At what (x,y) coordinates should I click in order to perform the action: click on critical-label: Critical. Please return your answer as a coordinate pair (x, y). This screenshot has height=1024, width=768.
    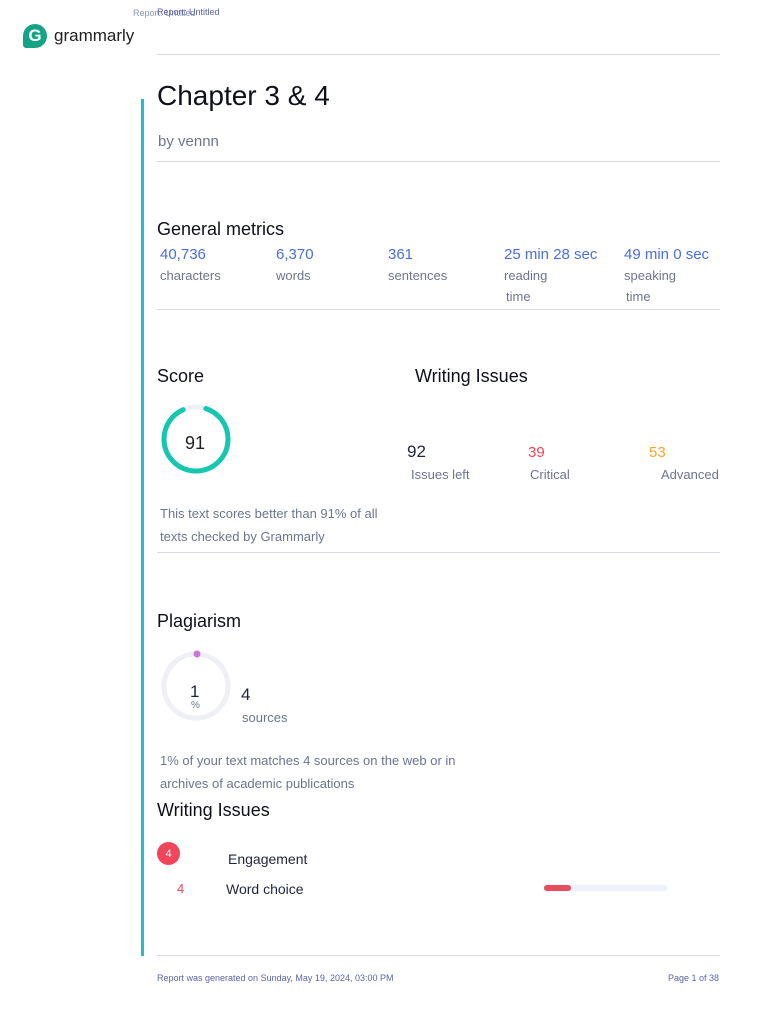
    Looking at the image, I should click on (550, 474).